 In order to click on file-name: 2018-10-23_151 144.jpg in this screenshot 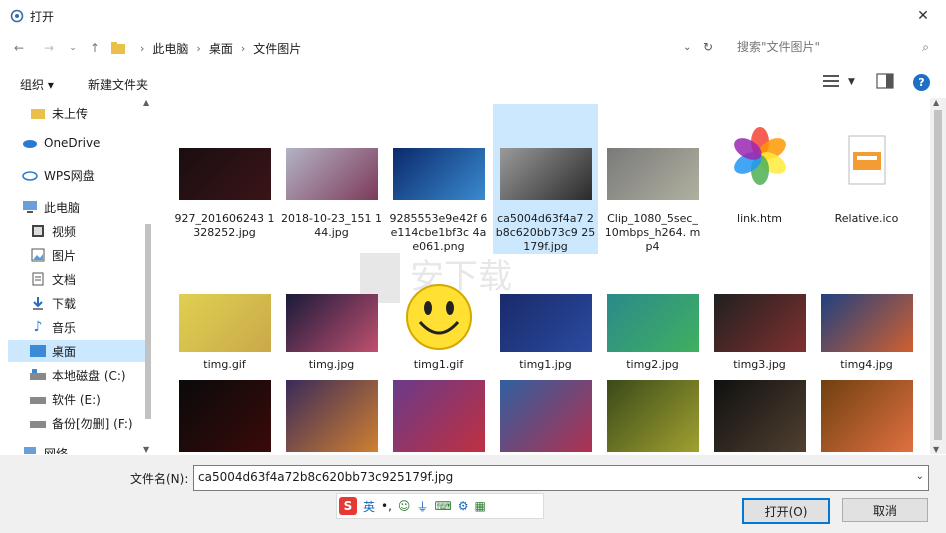, I will do `click(331, 225)`.